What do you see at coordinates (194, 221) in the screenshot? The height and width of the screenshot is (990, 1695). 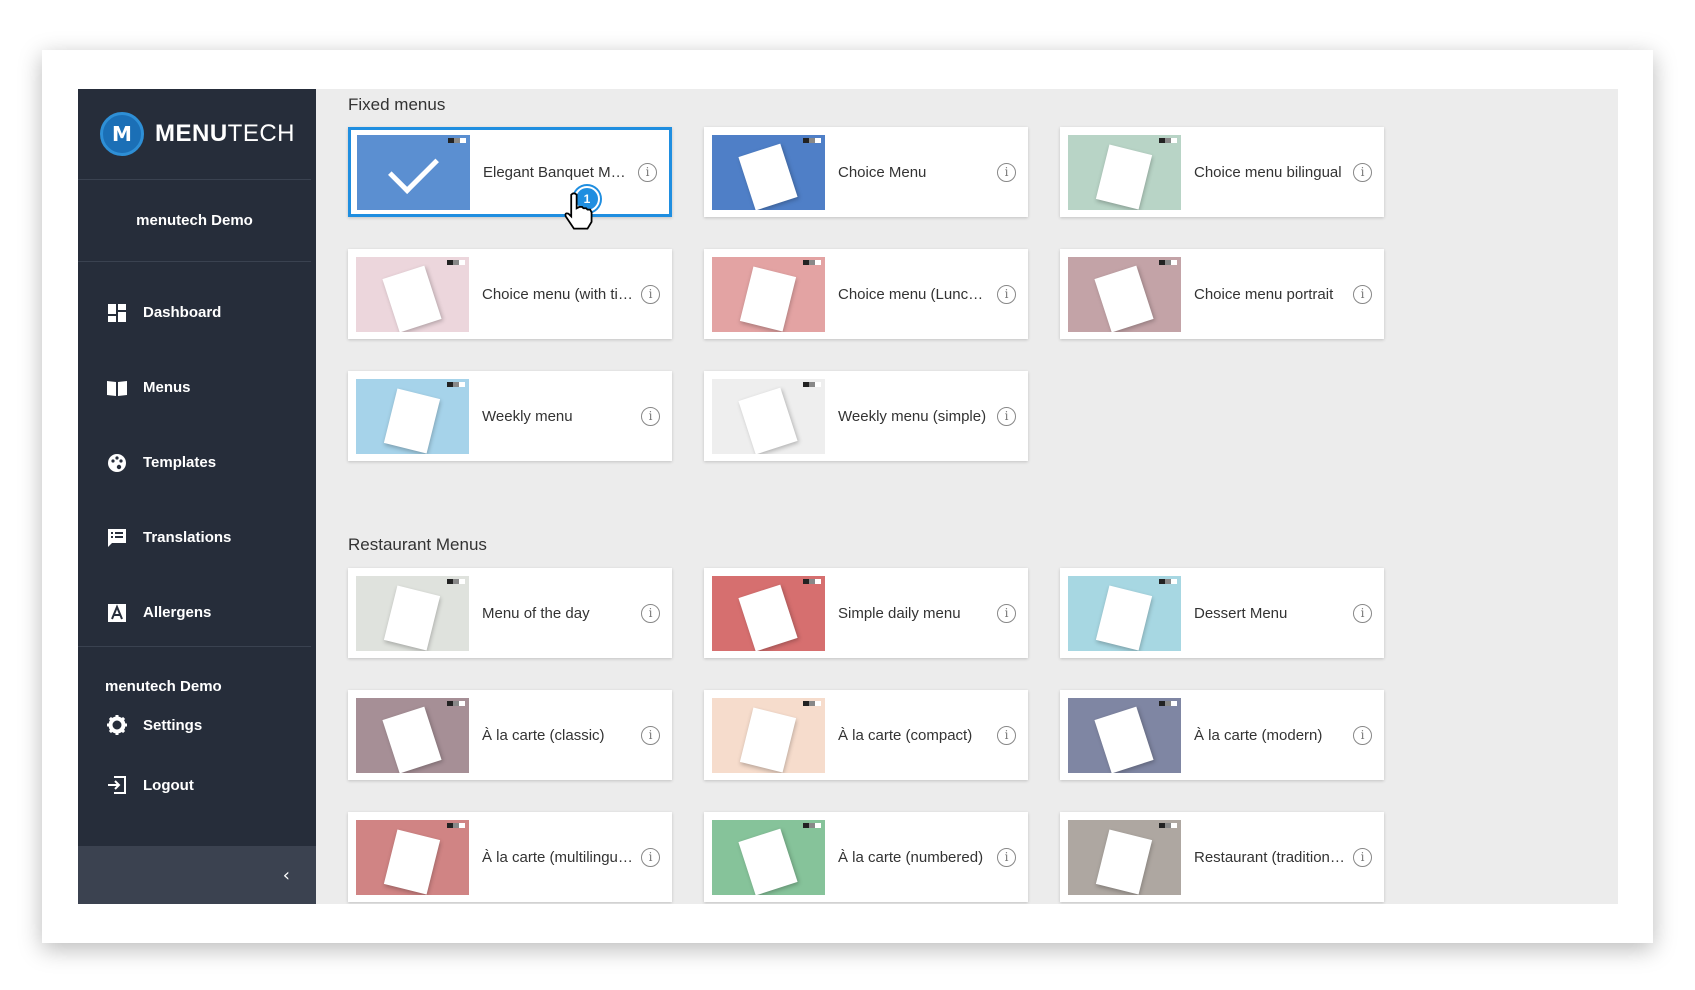 I see `account-name: menutech Demo` at bounding box center [194, 221].